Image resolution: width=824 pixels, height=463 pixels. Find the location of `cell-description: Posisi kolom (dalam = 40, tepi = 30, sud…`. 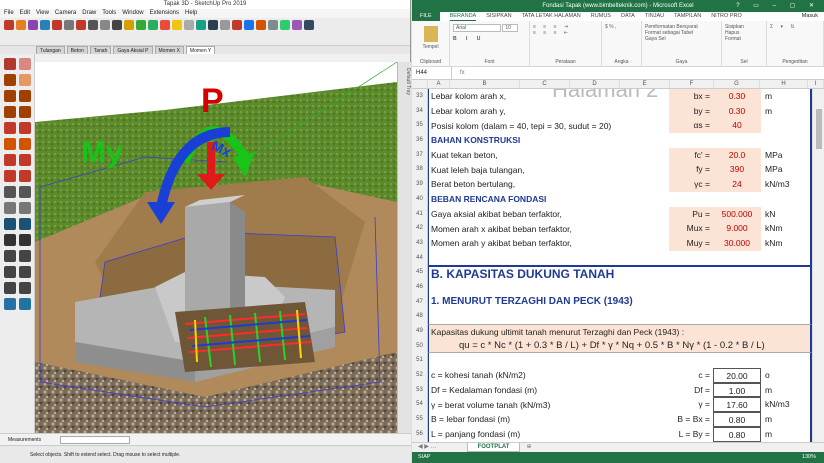

cell-description: Posisi kolom (dalam = 40, tepi = 30, sud… is located at coordinates (520, 126).